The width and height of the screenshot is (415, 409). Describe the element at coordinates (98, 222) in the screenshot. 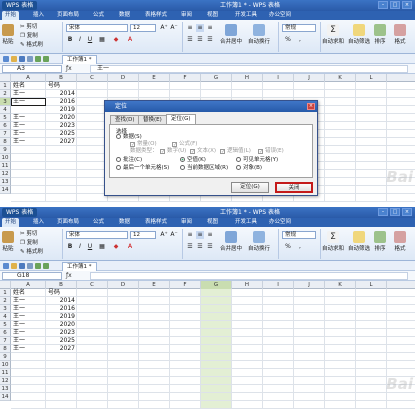

I see `tab-formulas: 公式` at that location.